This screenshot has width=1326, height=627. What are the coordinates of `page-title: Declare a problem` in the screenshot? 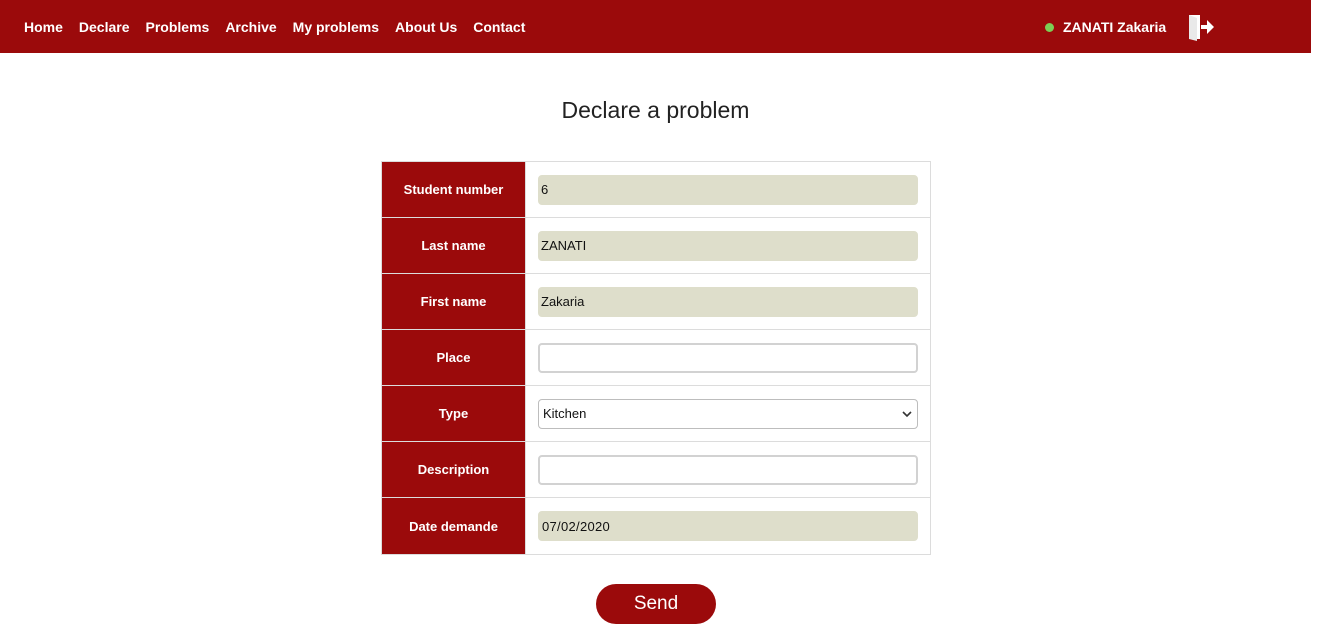 It's located at (655, 110).